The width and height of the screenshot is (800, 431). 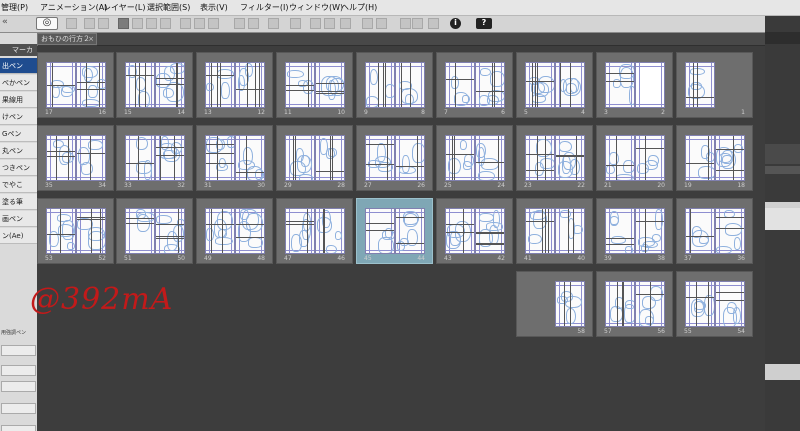 What do you see at coordinates (75, 85) in the screenshot?
I see `page-spread: 17 16` at bounding box center [75, 85].